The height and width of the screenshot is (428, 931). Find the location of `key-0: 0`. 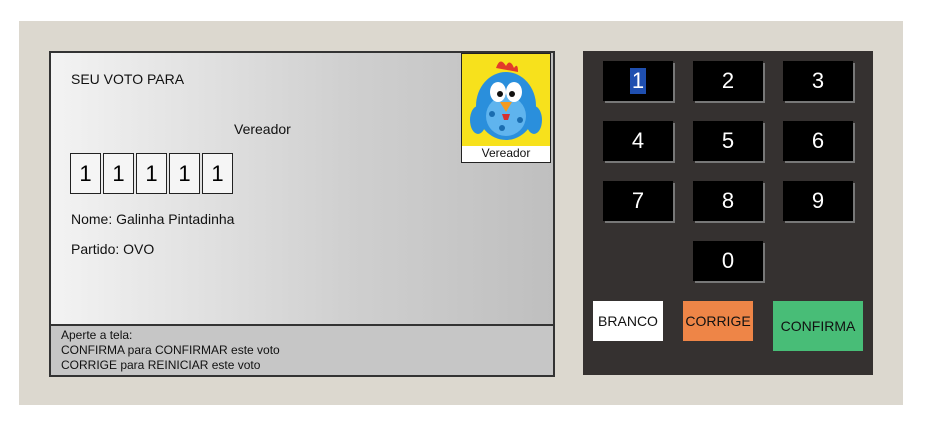

key-0: 0 is located at coordinates (728, 261).